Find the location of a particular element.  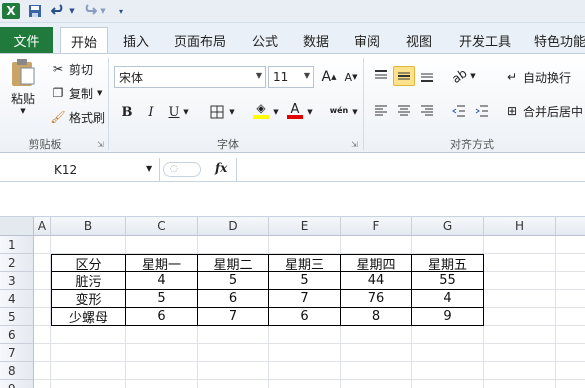

column-header-c: C is located at coordinates (162, 226).